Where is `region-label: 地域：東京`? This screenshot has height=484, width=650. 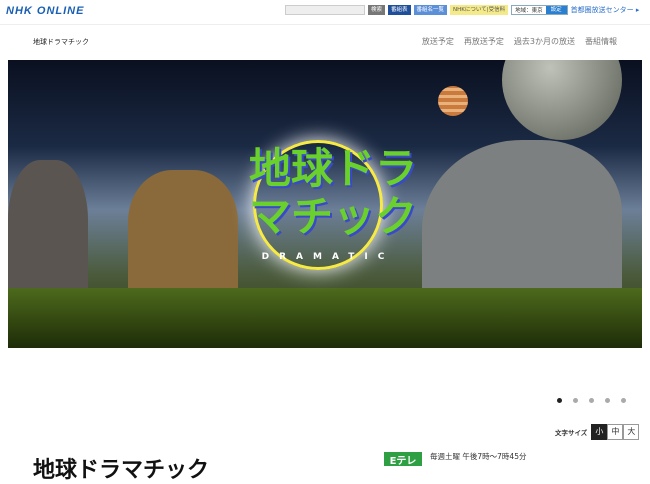
region-label: 地域：東京 is located at coordinates (529, 11).